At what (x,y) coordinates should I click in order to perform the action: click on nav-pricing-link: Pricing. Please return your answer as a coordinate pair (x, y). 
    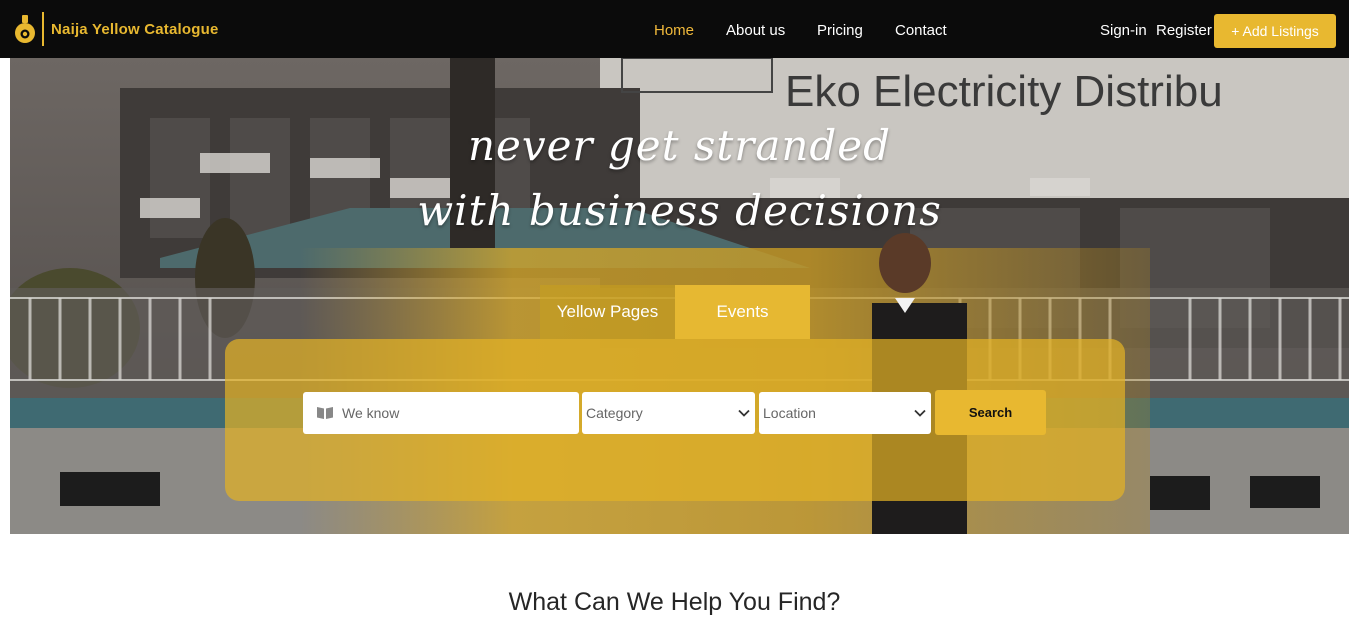
    Looking at the image, I should click on (840, 31).